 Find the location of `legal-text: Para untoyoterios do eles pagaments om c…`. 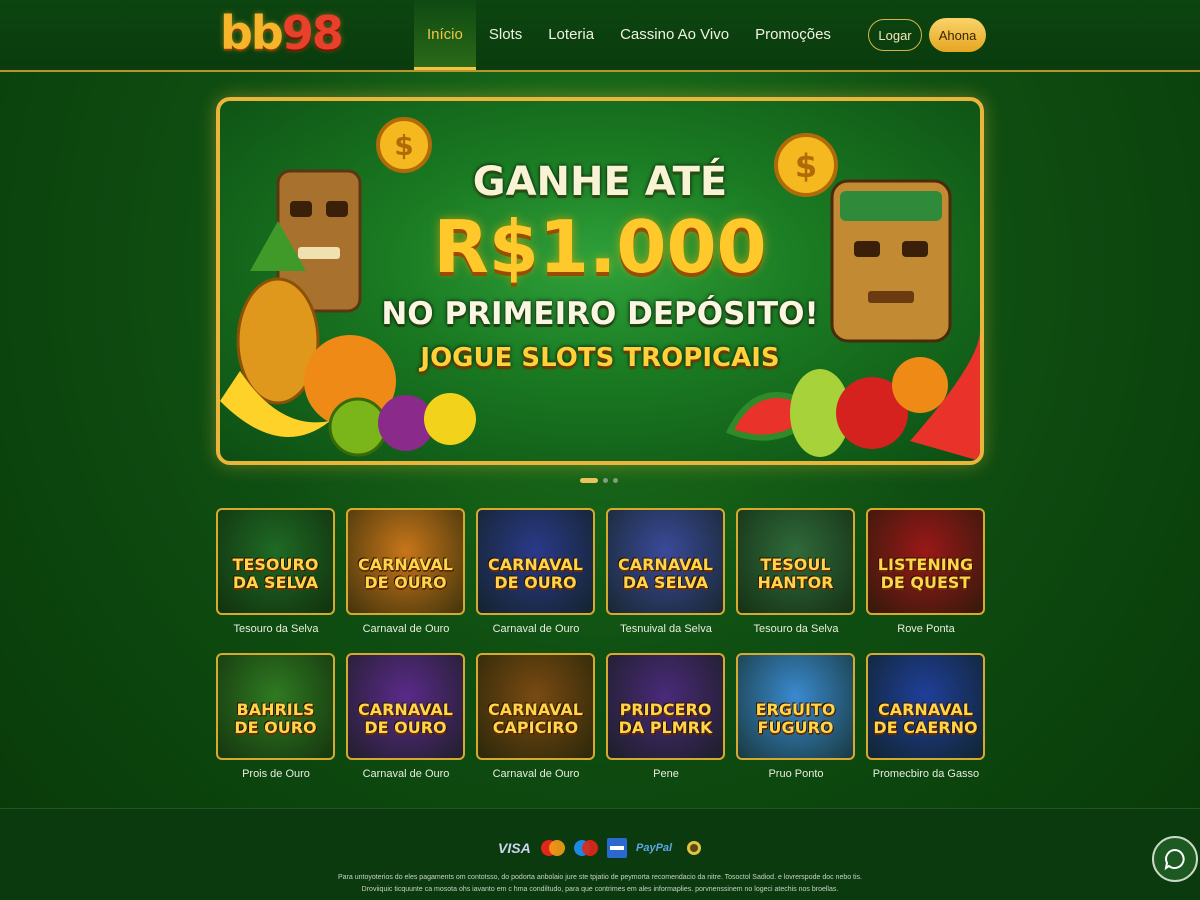

legal-text: Para untoyoterios do eles pagaments om c… is located at coordinates (600, 884).